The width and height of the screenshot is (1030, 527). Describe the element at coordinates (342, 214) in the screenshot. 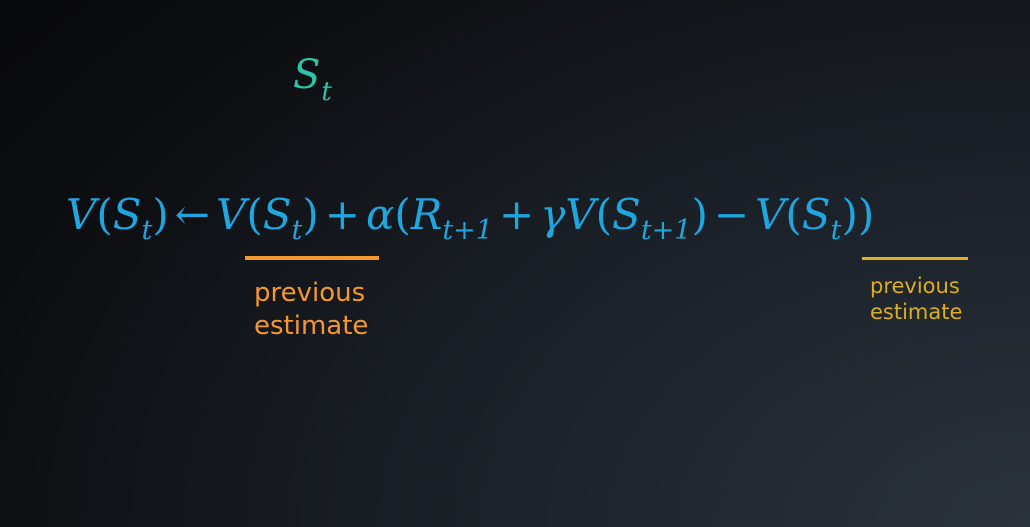

I see `plus-sign-1: +` at that location.